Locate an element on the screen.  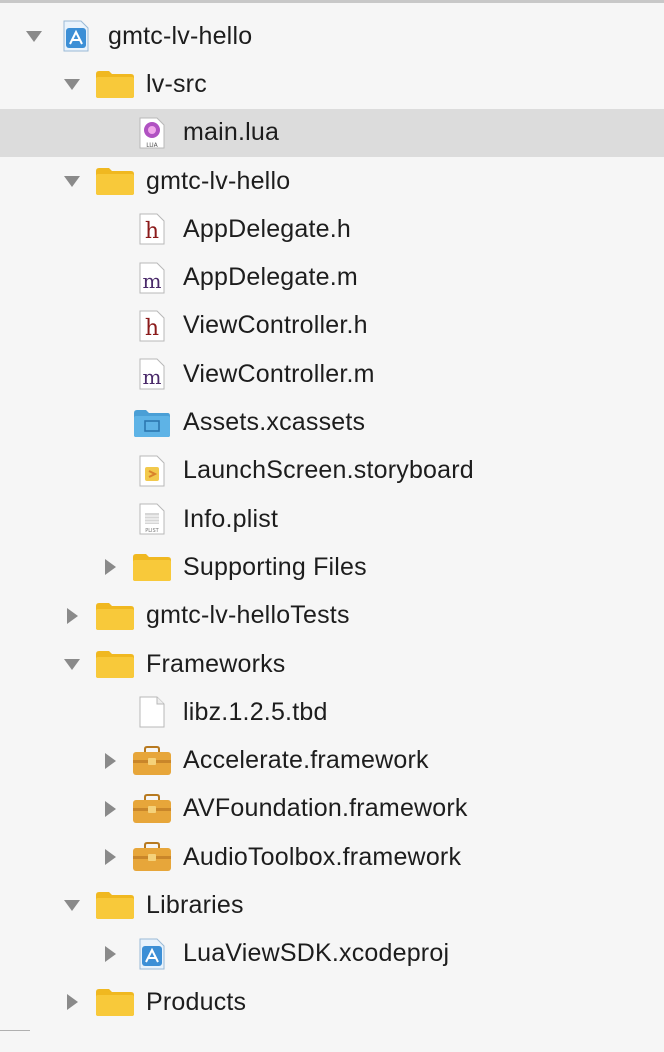
tree-row-luaviewsdk-xcodeproj: LuaViewSDK.xcodeproj is located at coordinates (332, 954).